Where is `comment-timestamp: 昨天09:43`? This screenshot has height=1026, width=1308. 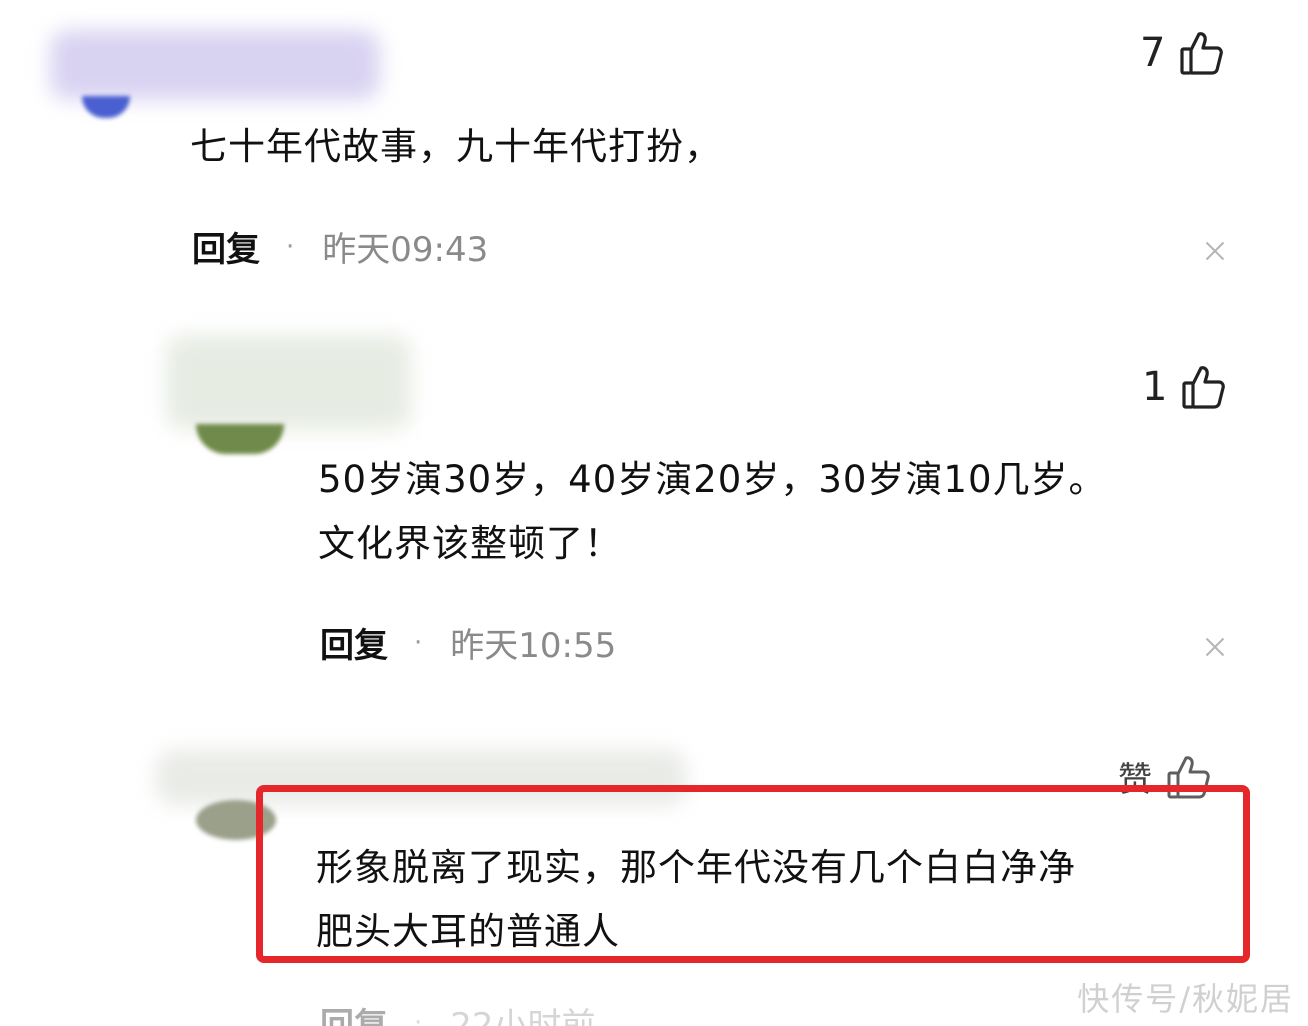
comment-timestamp: 昨天09:43 is located at coordinates (405, 250).